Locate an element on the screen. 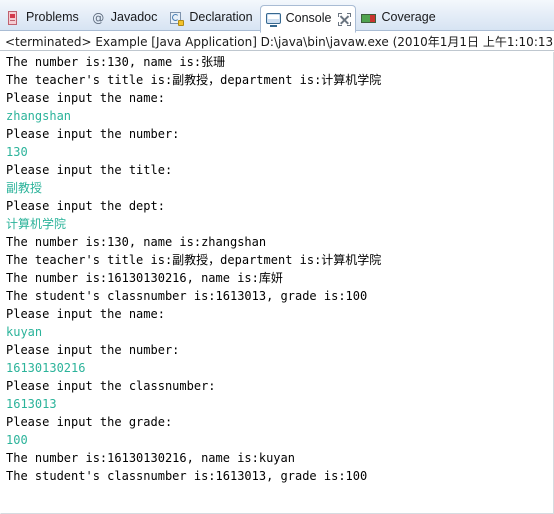 This screenshot has width=554, height=514. tab-label: Problems is located at coordinates (52, 17).